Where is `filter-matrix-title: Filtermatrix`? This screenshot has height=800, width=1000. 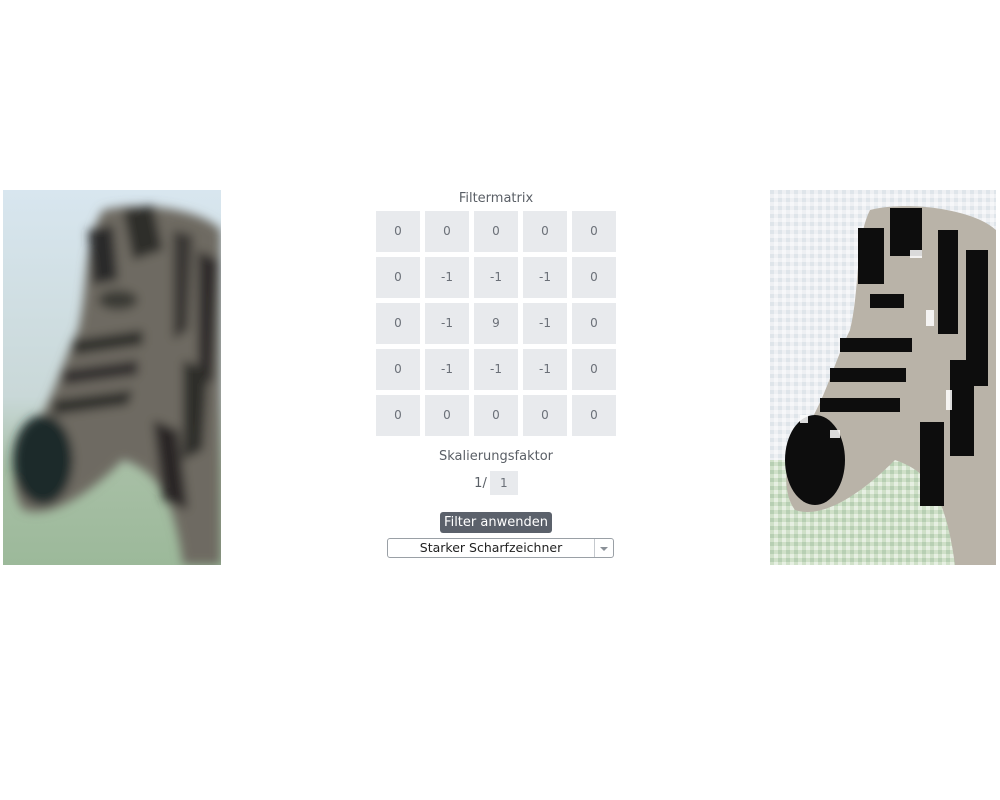 filter-matrix-title: Filtermatrix is located at coordinates (496, 198).